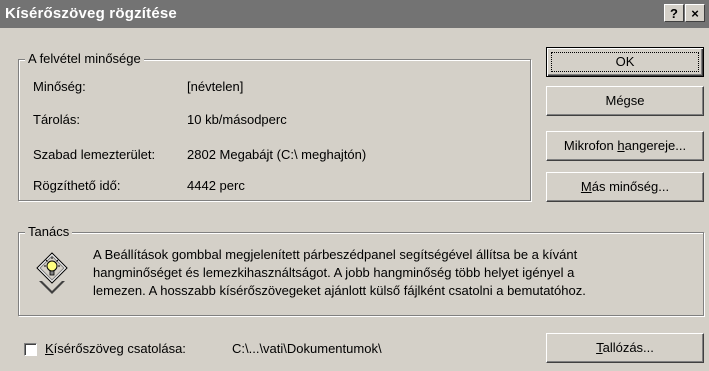 This screenshot has width=709, height=371. What do you see at coordinates (586, 186) in the screenshot?
I see `other-quality-hotkey: M` at bounding box center [586, 186].